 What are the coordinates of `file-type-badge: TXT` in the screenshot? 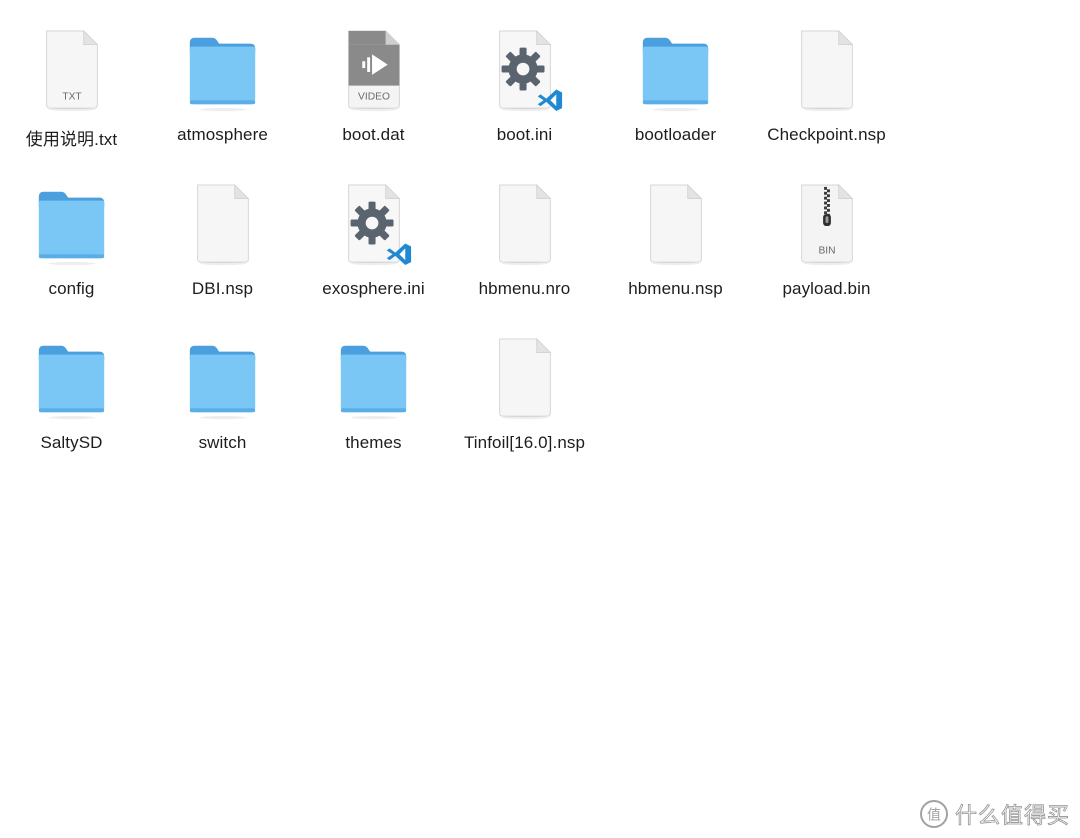 It's located at (72, 96).